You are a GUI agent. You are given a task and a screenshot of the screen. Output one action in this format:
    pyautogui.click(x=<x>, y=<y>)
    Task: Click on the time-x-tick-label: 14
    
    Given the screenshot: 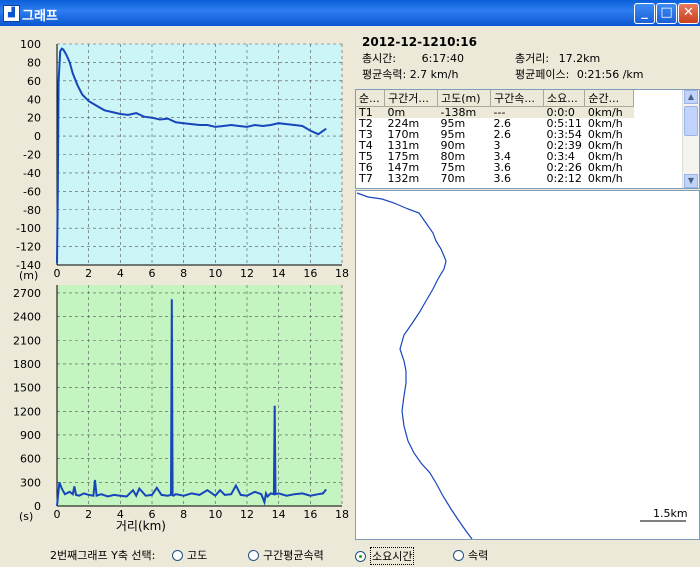 What is the action you would take?
    pyautogui.click(x=279, y=514)
    